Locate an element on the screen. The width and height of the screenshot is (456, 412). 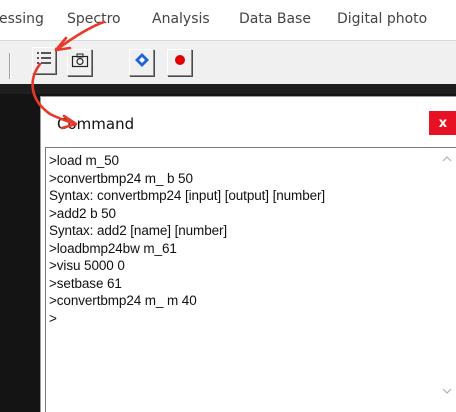
blue-diamond-icon is located at coordinates (142, 62).